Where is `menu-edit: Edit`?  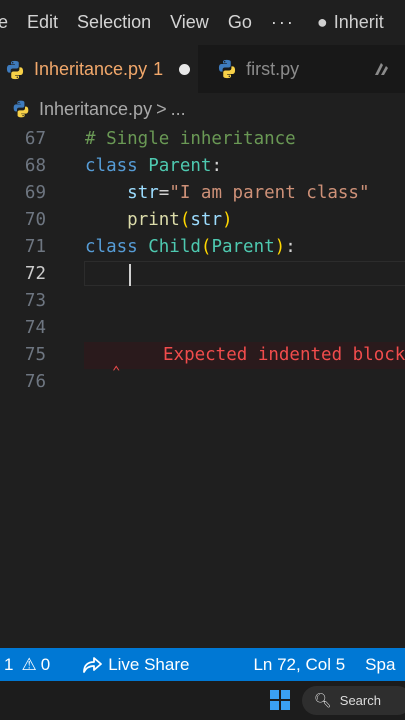
menu-edit: Edit is located at coordinates (42, 22).